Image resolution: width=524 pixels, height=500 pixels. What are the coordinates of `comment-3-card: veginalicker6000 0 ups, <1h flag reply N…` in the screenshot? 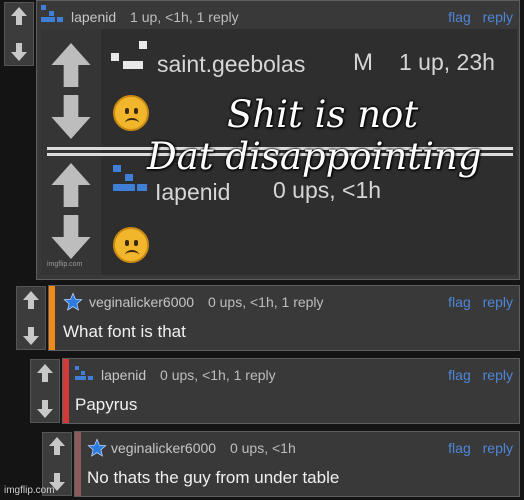 It's located at (297, 464).